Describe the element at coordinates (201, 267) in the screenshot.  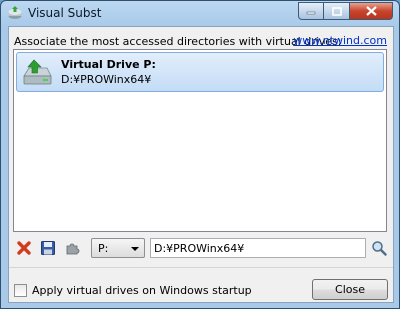
I see `separator` at that location.